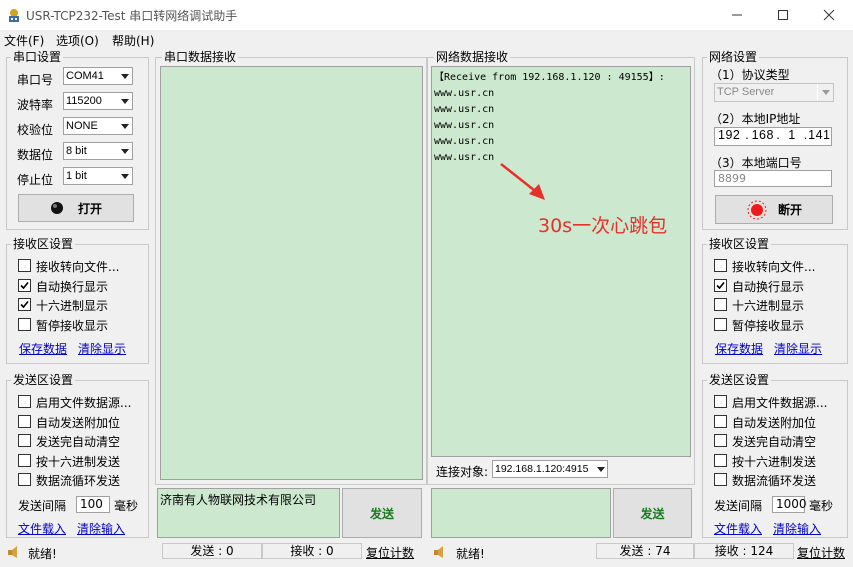  What do you see at coordinates (774, 209) in the screenshot?
I see `disconnect-button: 断开` at bounding box center [774, 209].